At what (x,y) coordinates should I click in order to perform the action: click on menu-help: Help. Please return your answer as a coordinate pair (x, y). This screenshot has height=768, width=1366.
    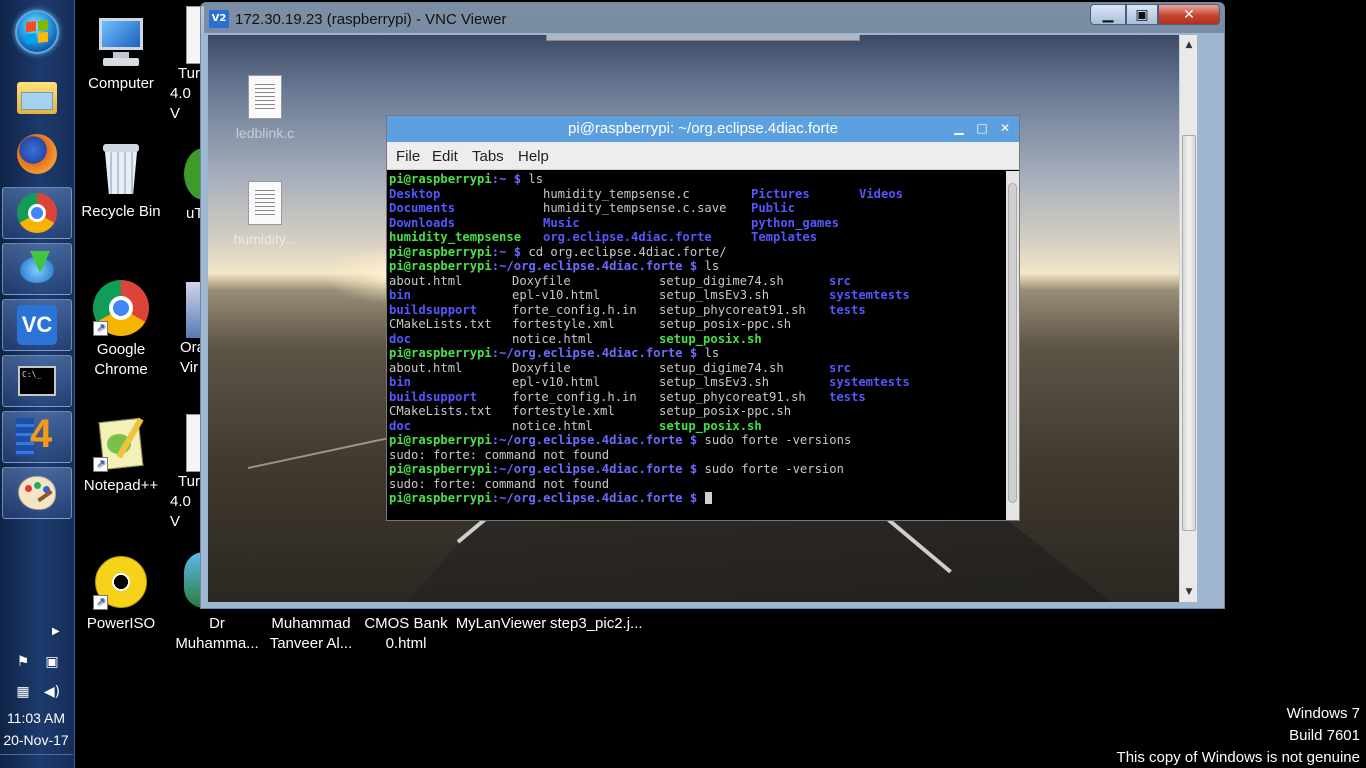
    Looking at the image, I should click on (533, 156).